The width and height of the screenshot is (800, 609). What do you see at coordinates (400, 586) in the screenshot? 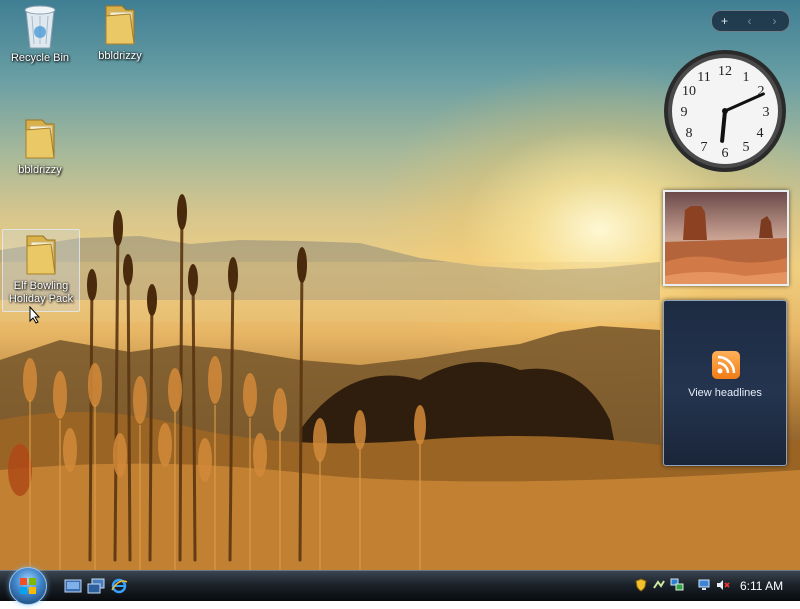
I see `taskbar: 6:11 AM` at bounding box center [400, 586].